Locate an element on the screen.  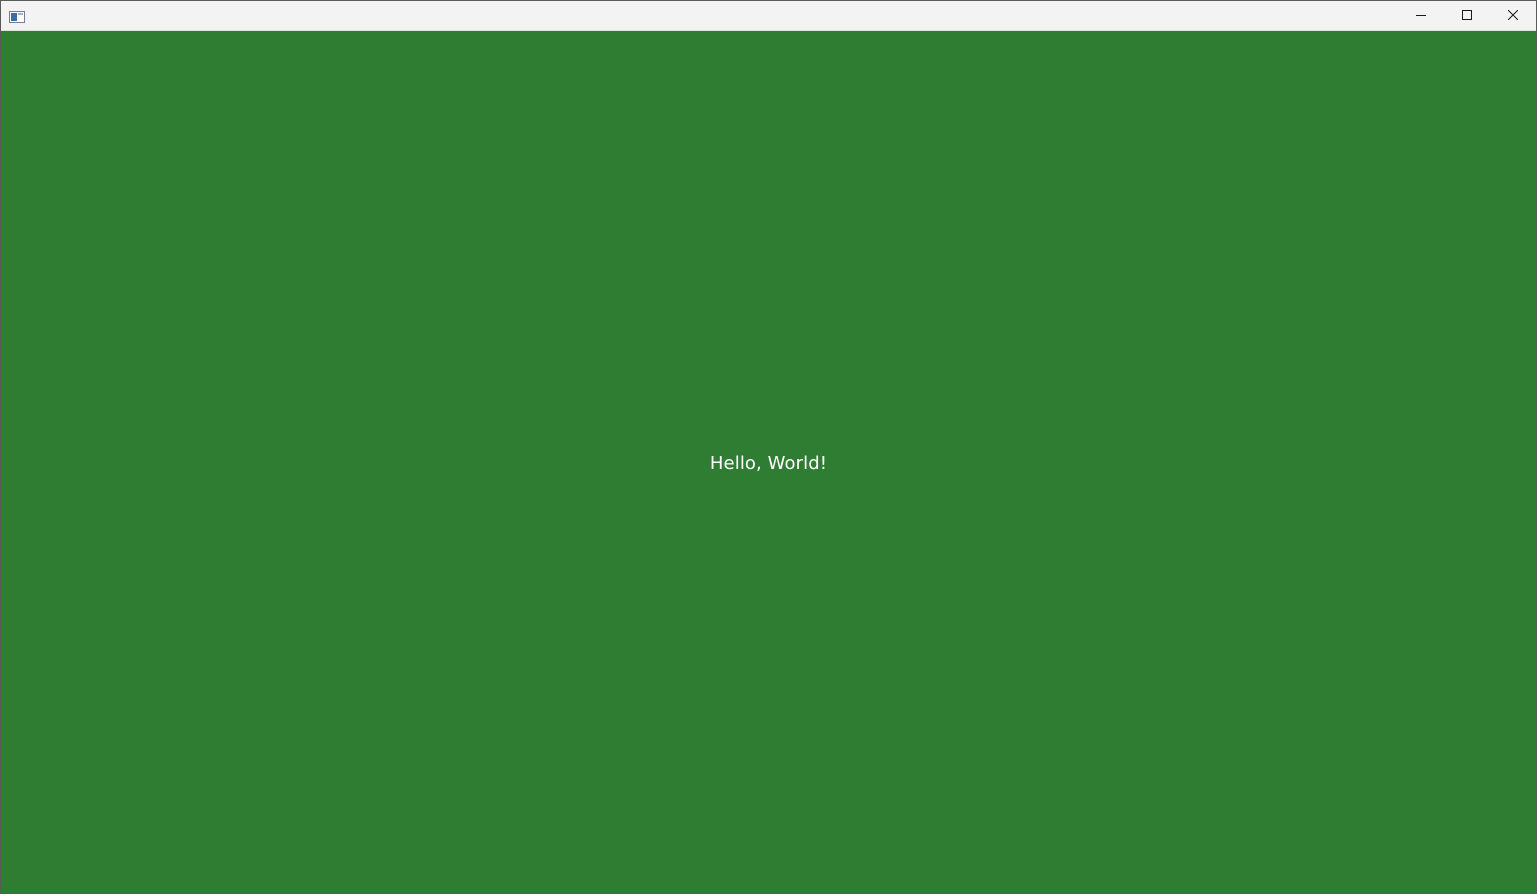
minimize-button is located at coordinates (1421, 16).